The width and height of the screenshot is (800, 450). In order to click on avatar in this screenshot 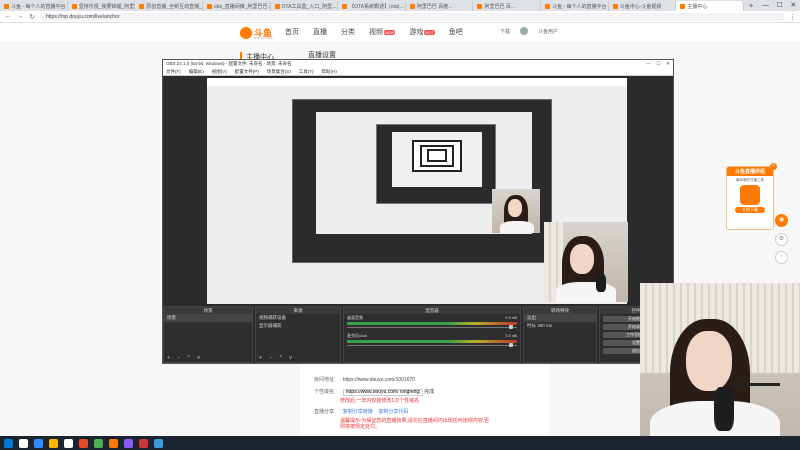, I will do `click(524, 31)`.